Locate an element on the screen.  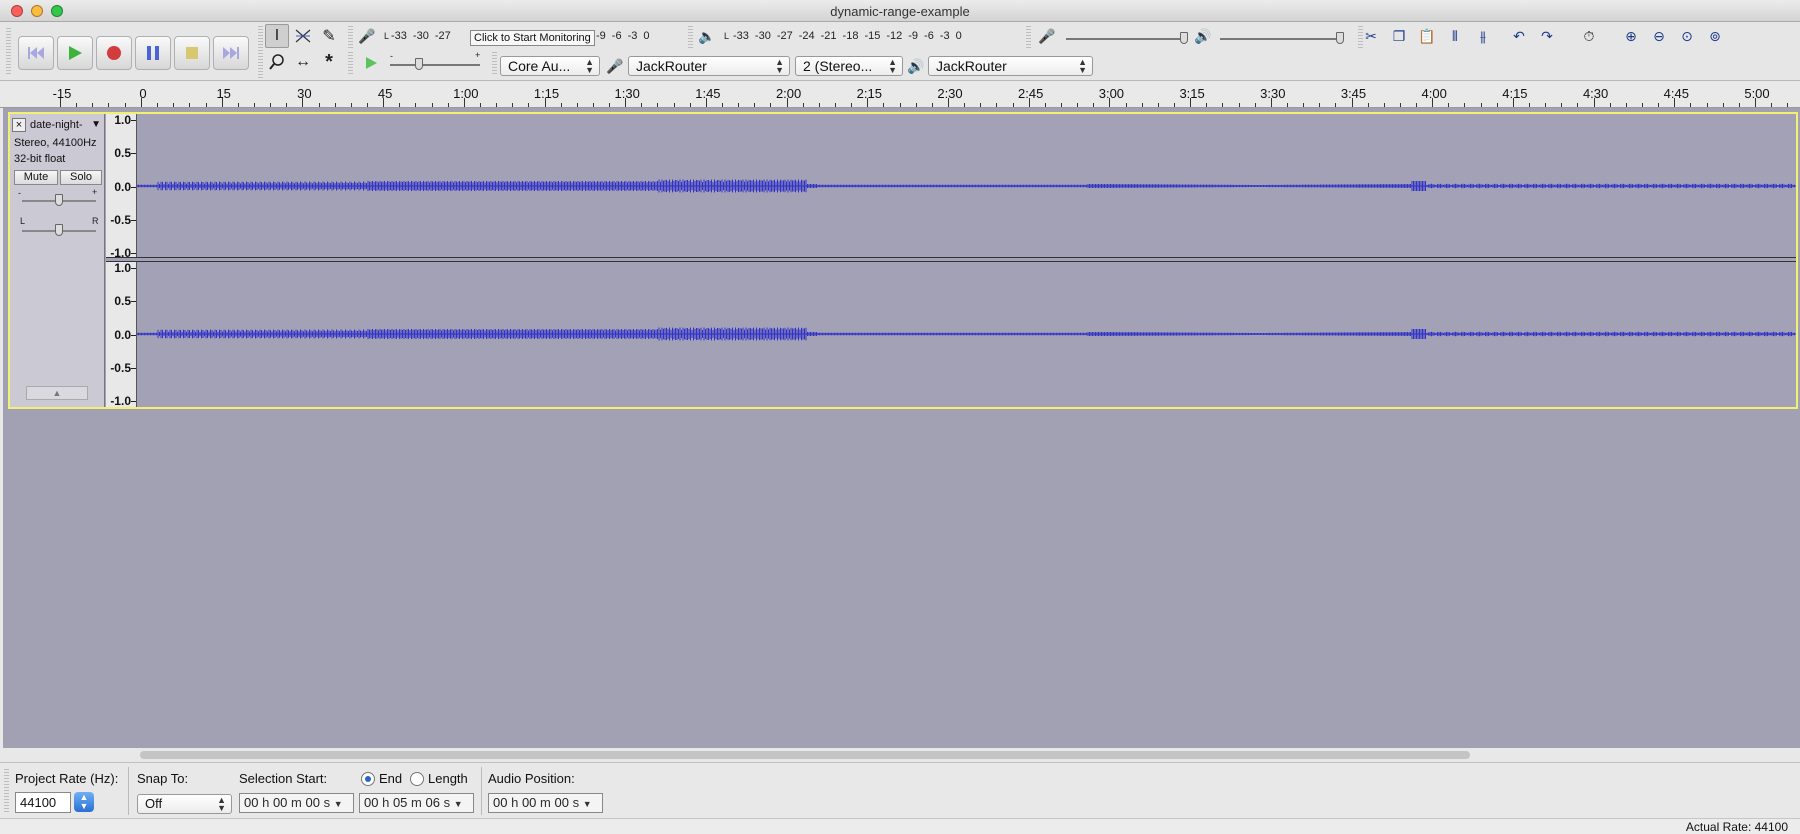
device-grip is located at coordinates (494, 63).